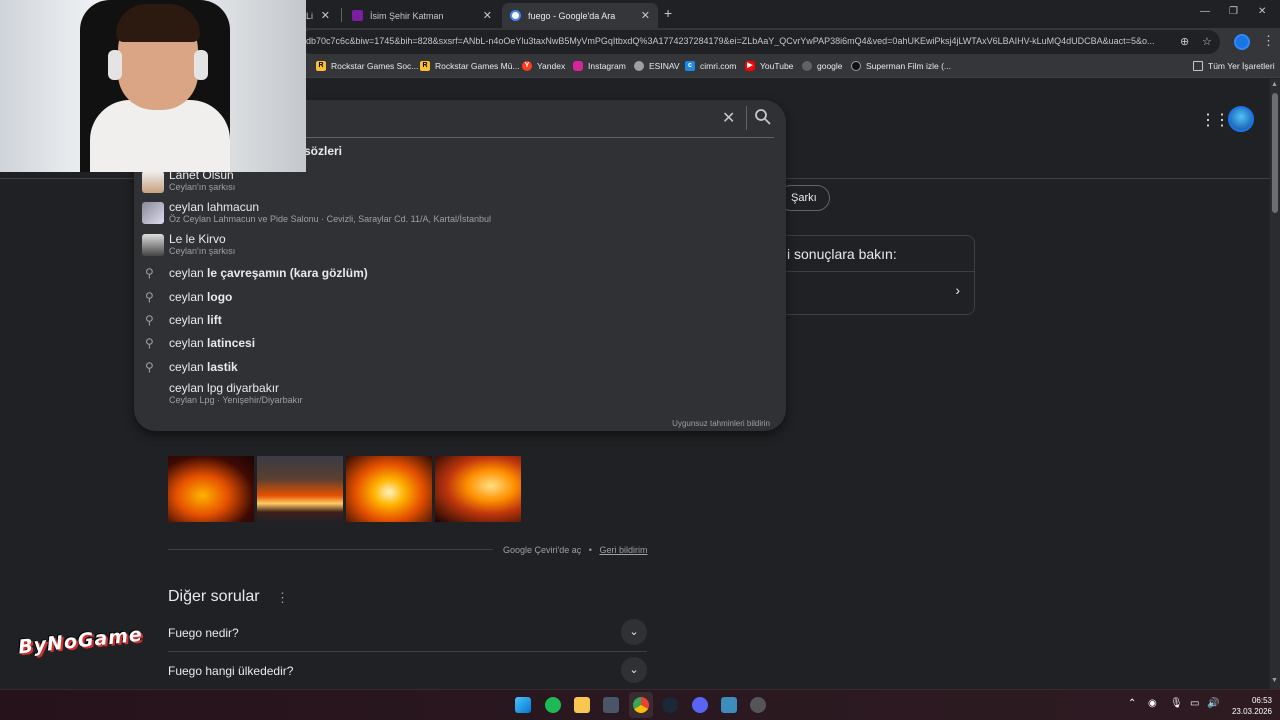  I want to click on bookmark-label: Instagram, so click(607, 66).